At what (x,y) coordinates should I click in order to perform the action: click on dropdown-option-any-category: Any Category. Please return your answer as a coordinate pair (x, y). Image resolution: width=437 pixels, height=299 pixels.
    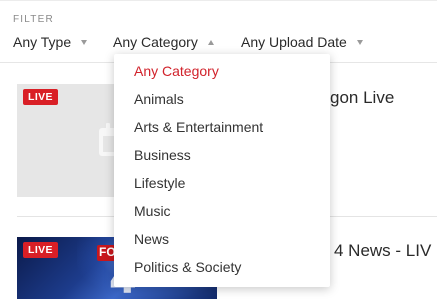
    Looking at the image, I should click on (222, 71).